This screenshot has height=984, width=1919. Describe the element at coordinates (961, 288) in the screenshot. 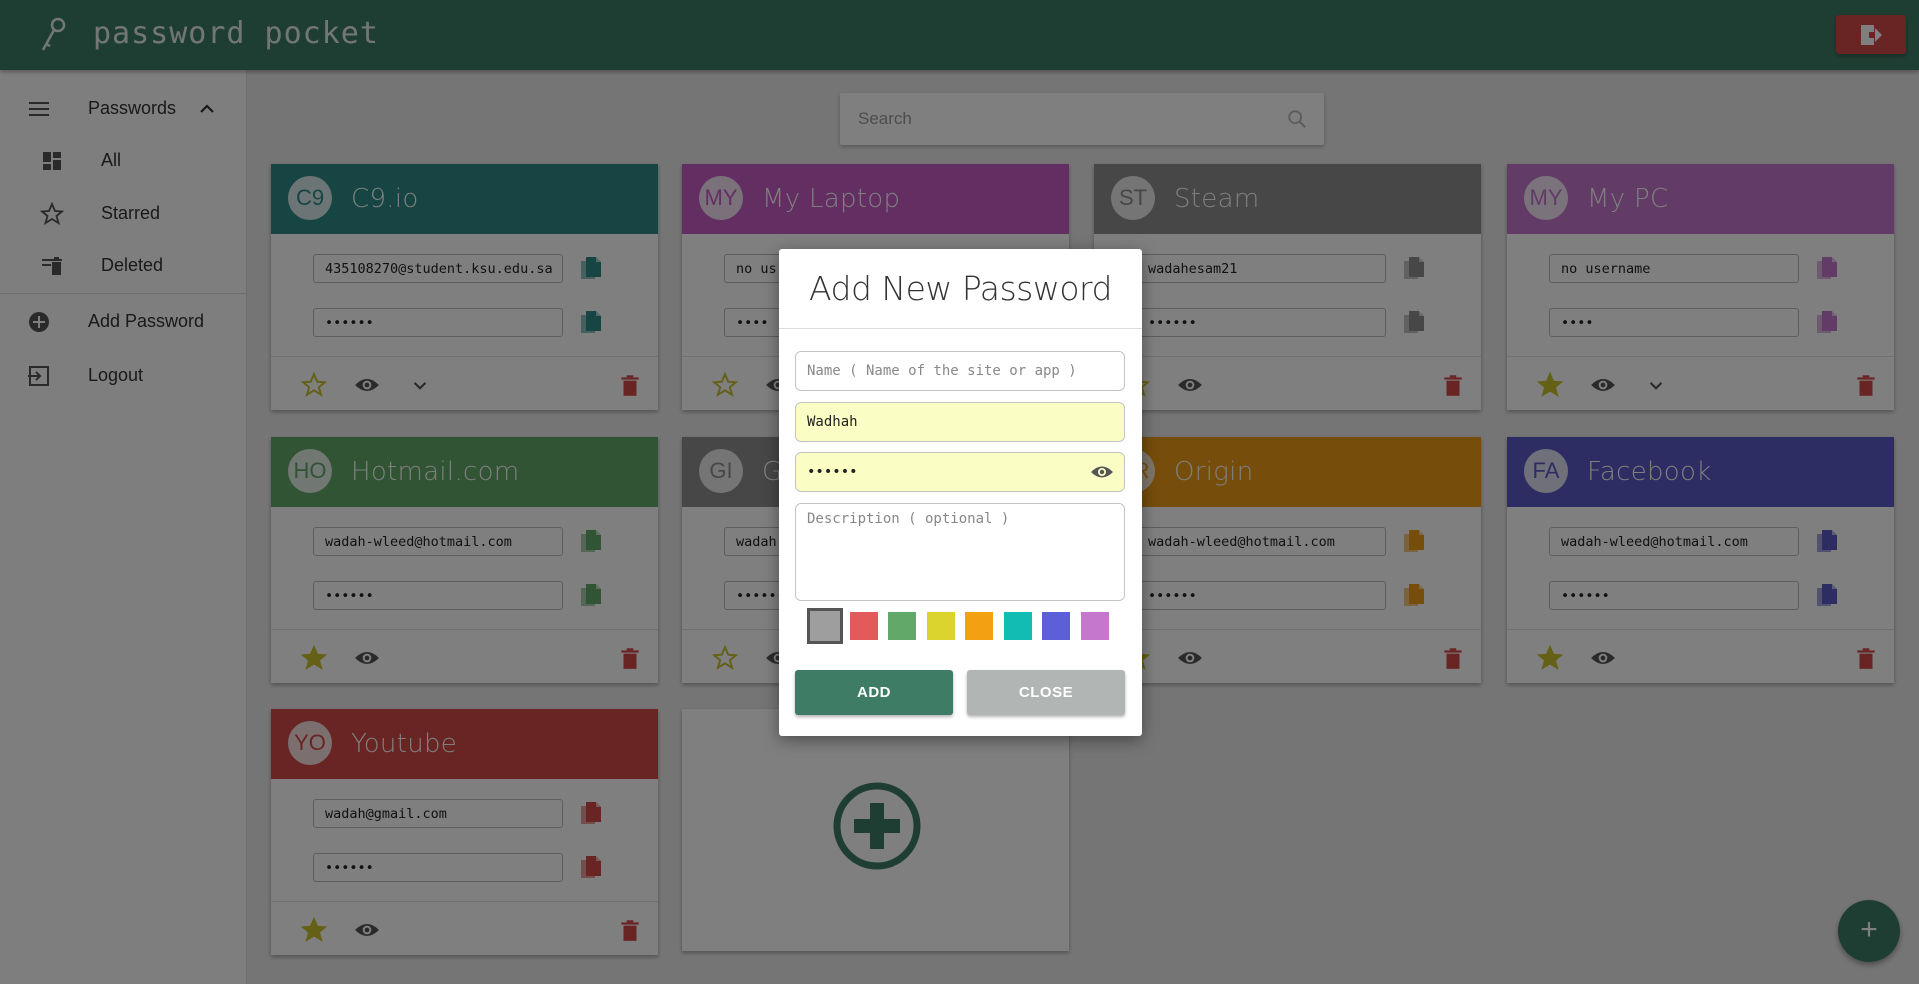

I see `dialog-title: Add New Password` at that location.